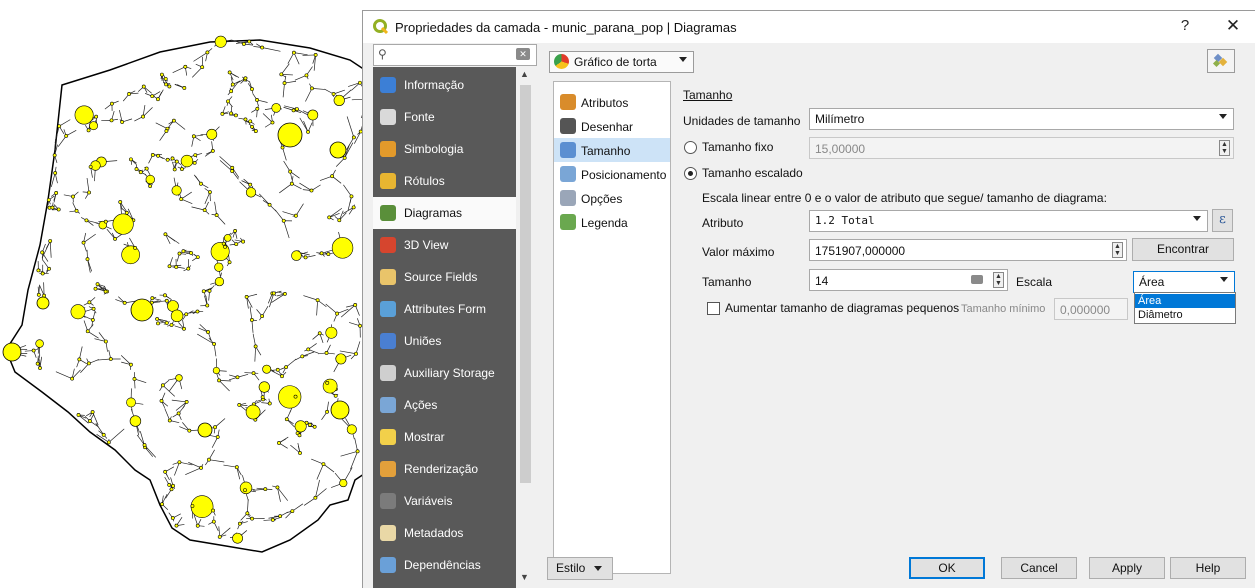 The image size is (1255, 588). Describe the element at coordinates (947, 568) in the screenshot. I see `ok-button: OK` at that location.